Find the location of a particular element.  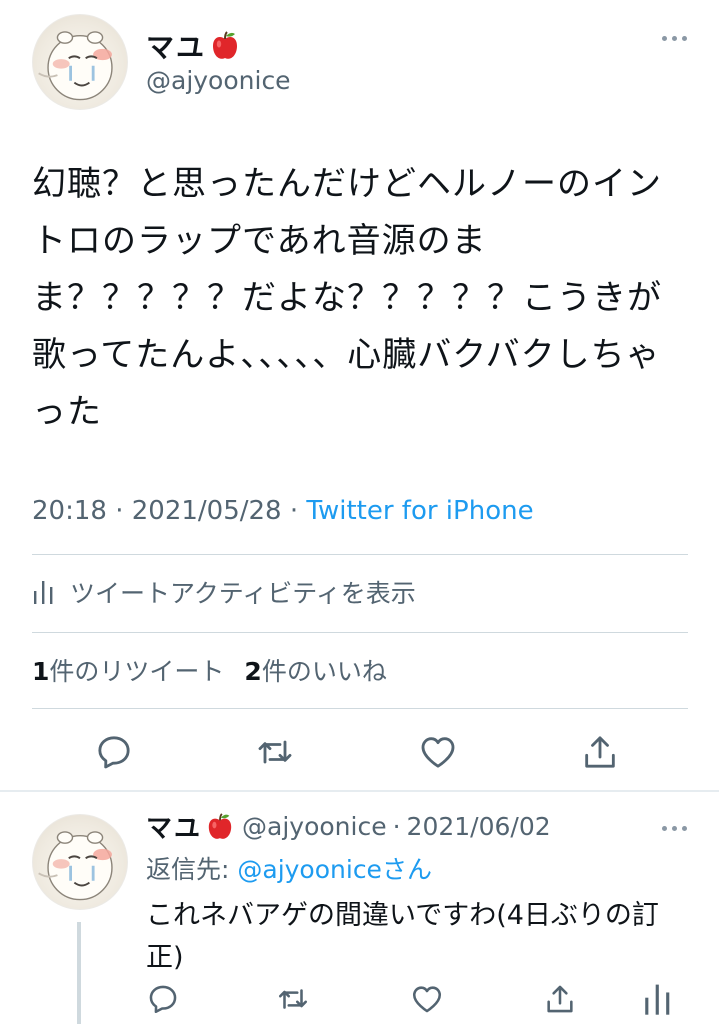

author-avatar is located at coordinates (80, 62).